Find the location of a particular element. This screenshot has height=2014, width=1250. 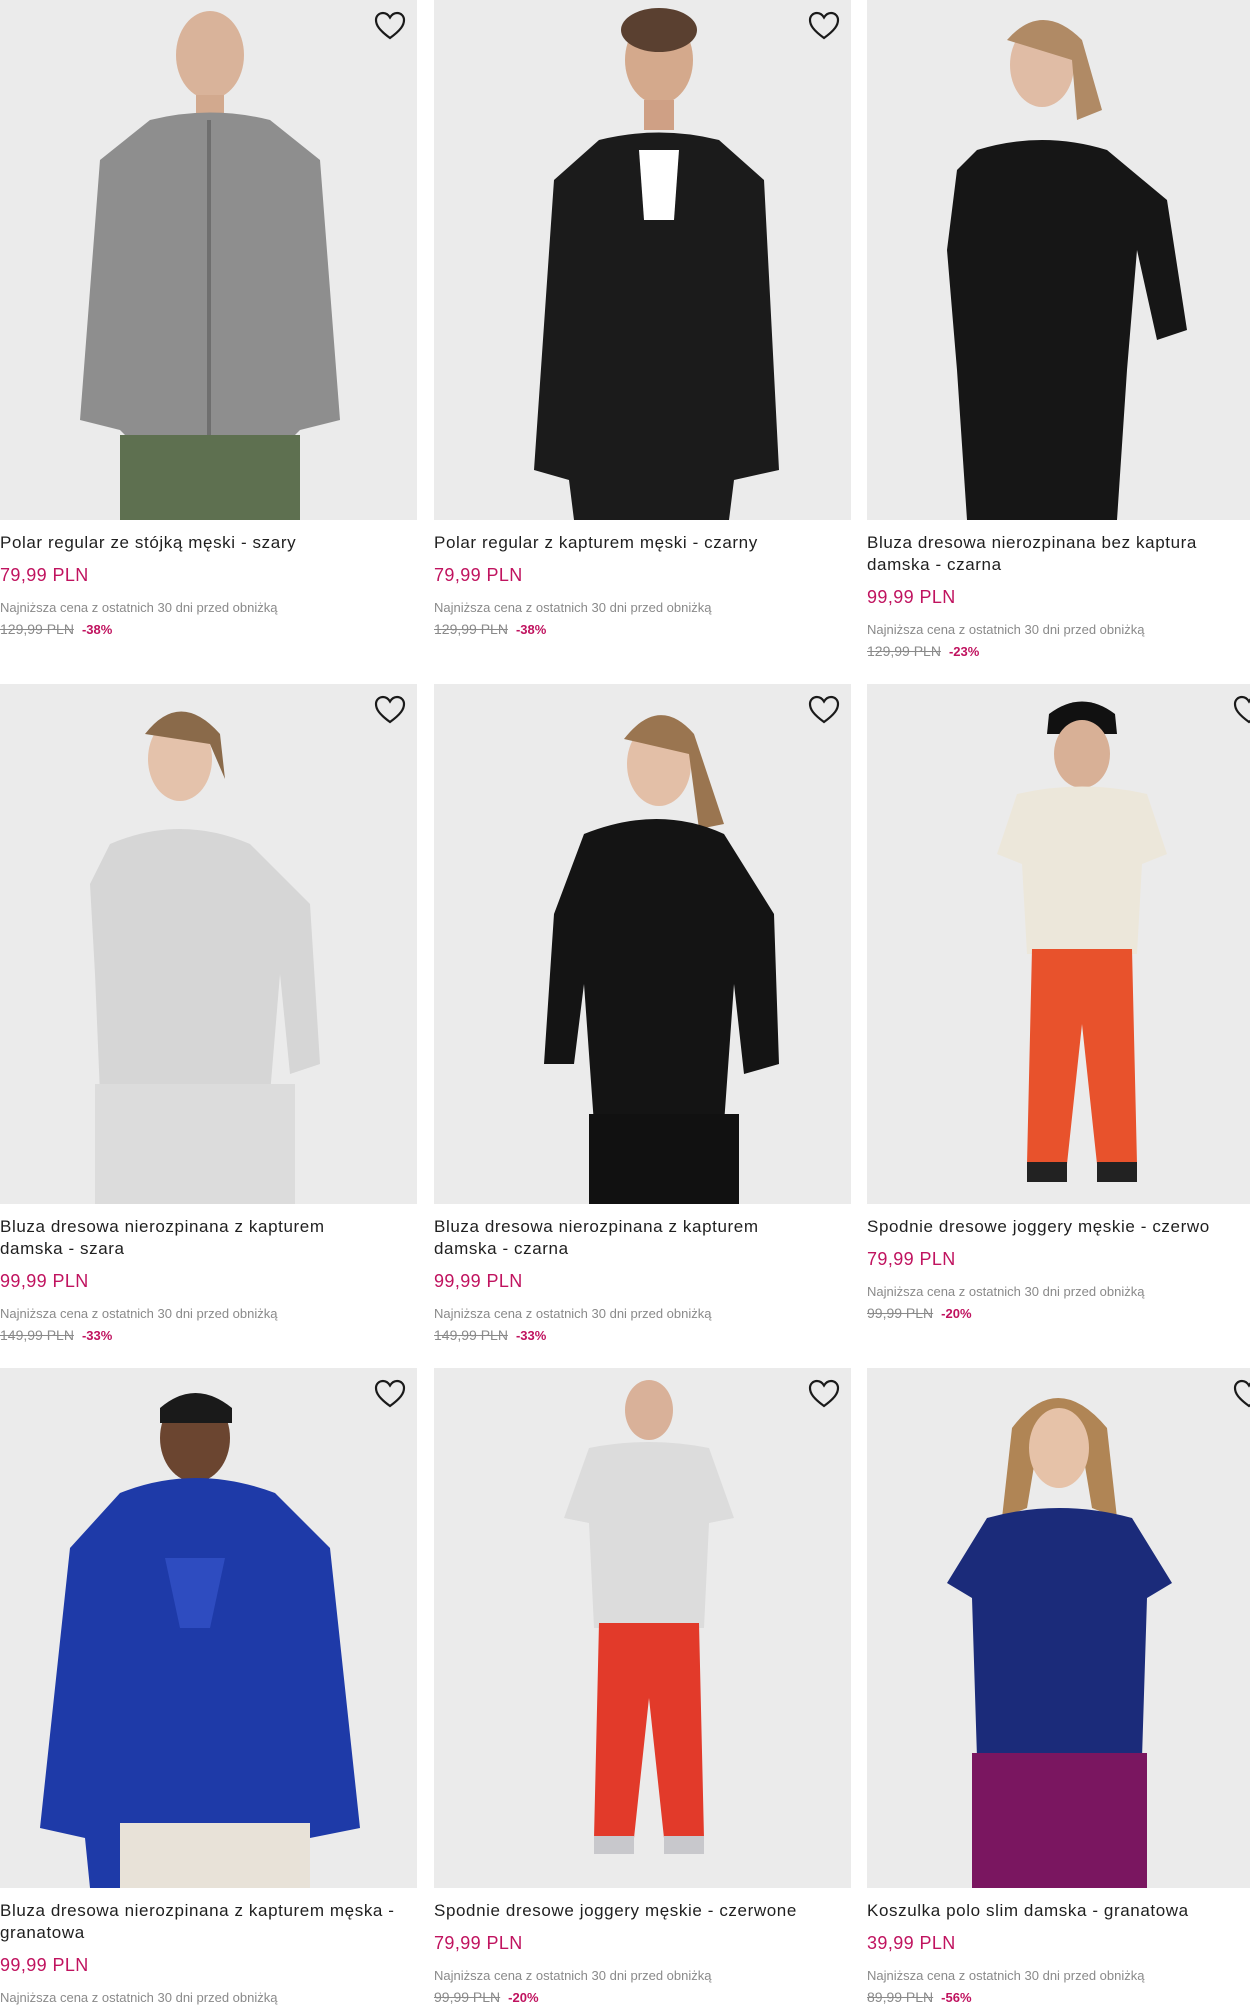

product-name: Polar regular z kapturem męski - czarny is located at coordinates (642, 543).